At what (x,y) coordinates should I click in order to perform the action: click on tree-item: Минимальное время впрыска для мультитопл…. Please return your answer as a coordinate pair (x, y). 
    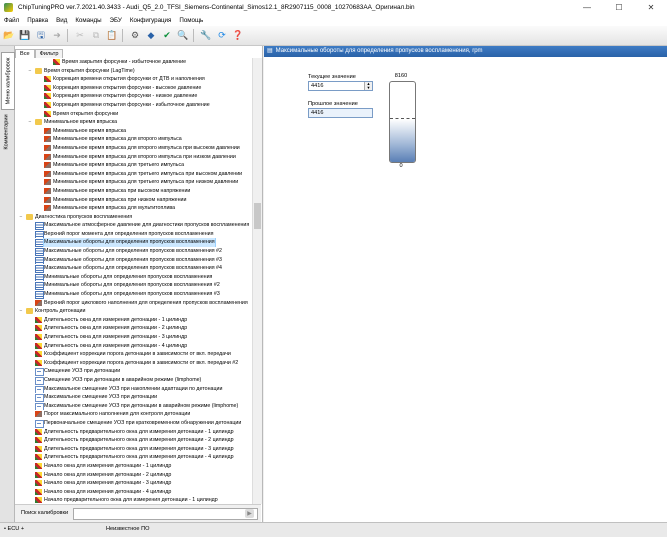
    Looking at the image, I should click on (134, 208).